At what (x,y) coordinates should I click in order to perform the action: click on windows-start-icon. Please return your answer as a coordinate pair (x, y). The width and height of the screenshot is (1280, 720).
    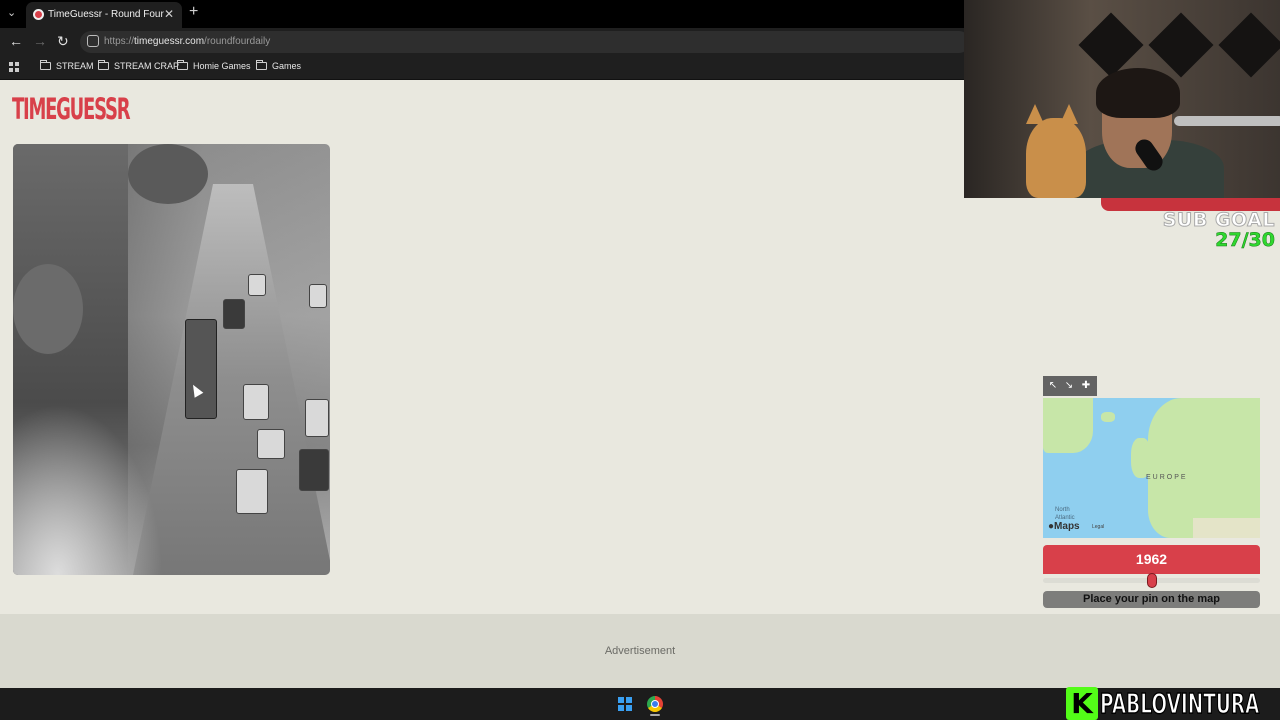
    Looking at the image, I should click on (625, 704).